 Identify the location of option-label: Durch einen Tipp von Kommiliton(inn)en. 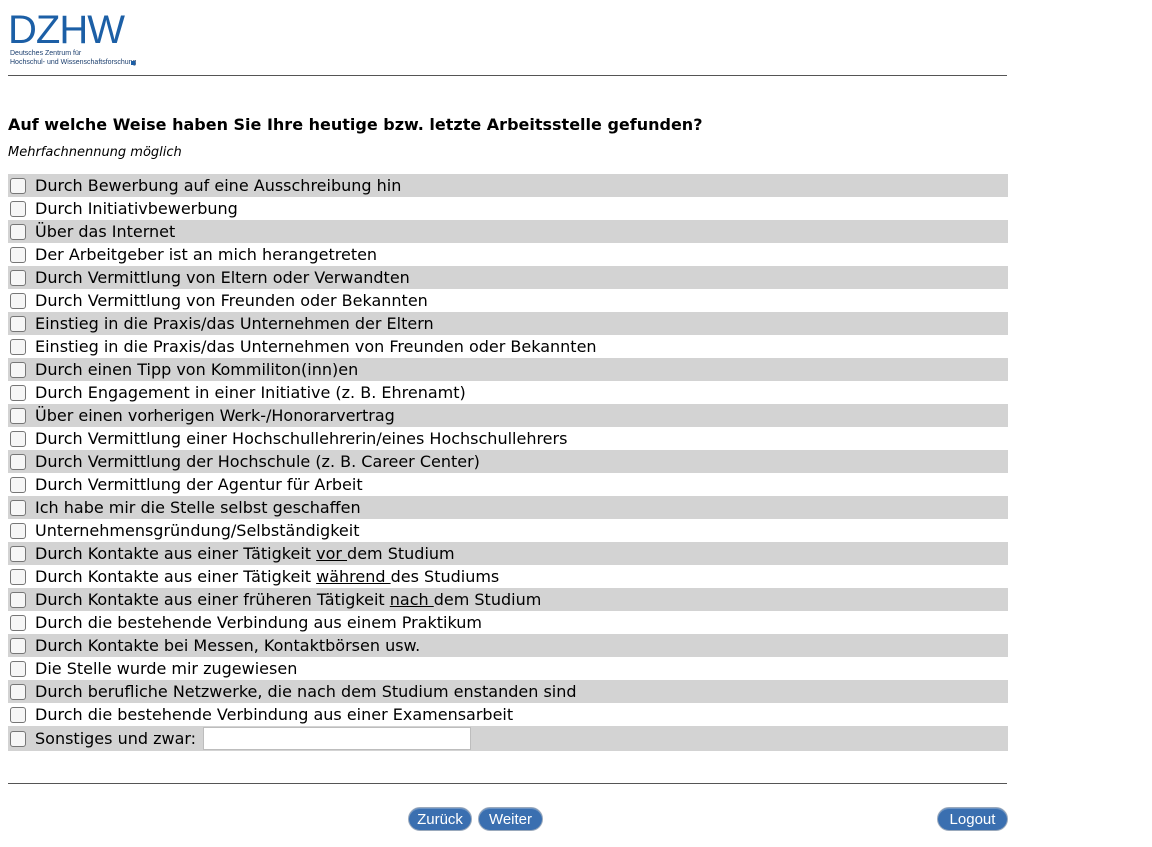
(197, 369).